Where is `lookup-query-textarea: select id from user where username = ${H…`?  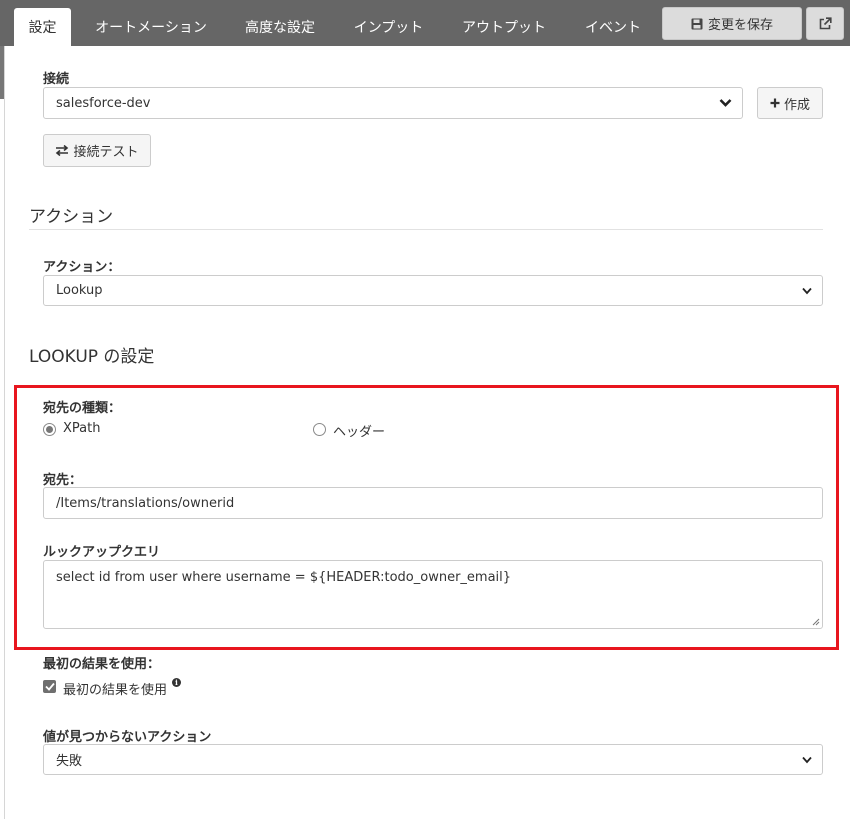 lookup-query-textarea: select id from user where username = ${H… is located at coordinates (433, 594).